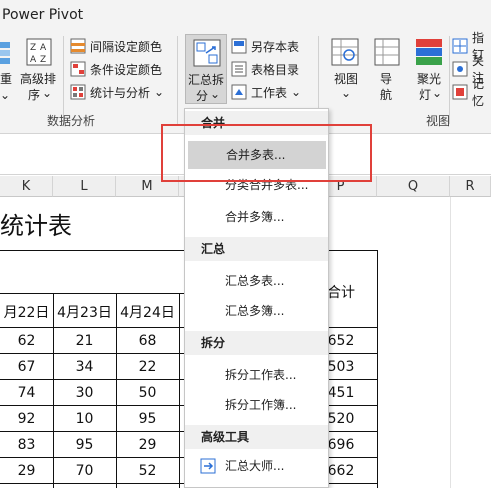 The width and height of the screenshot is (491, 488). Describe the element at coordinates (26, 186) in the screenshot. I see `column-header-k: K` at that location.